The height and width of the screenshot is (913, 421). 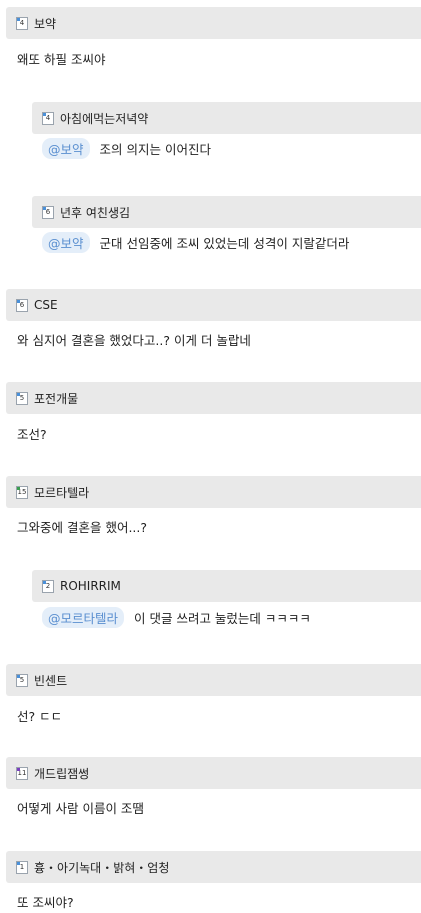 What do you see at coordinates (210, 704) in the screenshot?
I see `comment: 5 빈센트 선? ㄷㄷ` at bounding box center [210, 704].